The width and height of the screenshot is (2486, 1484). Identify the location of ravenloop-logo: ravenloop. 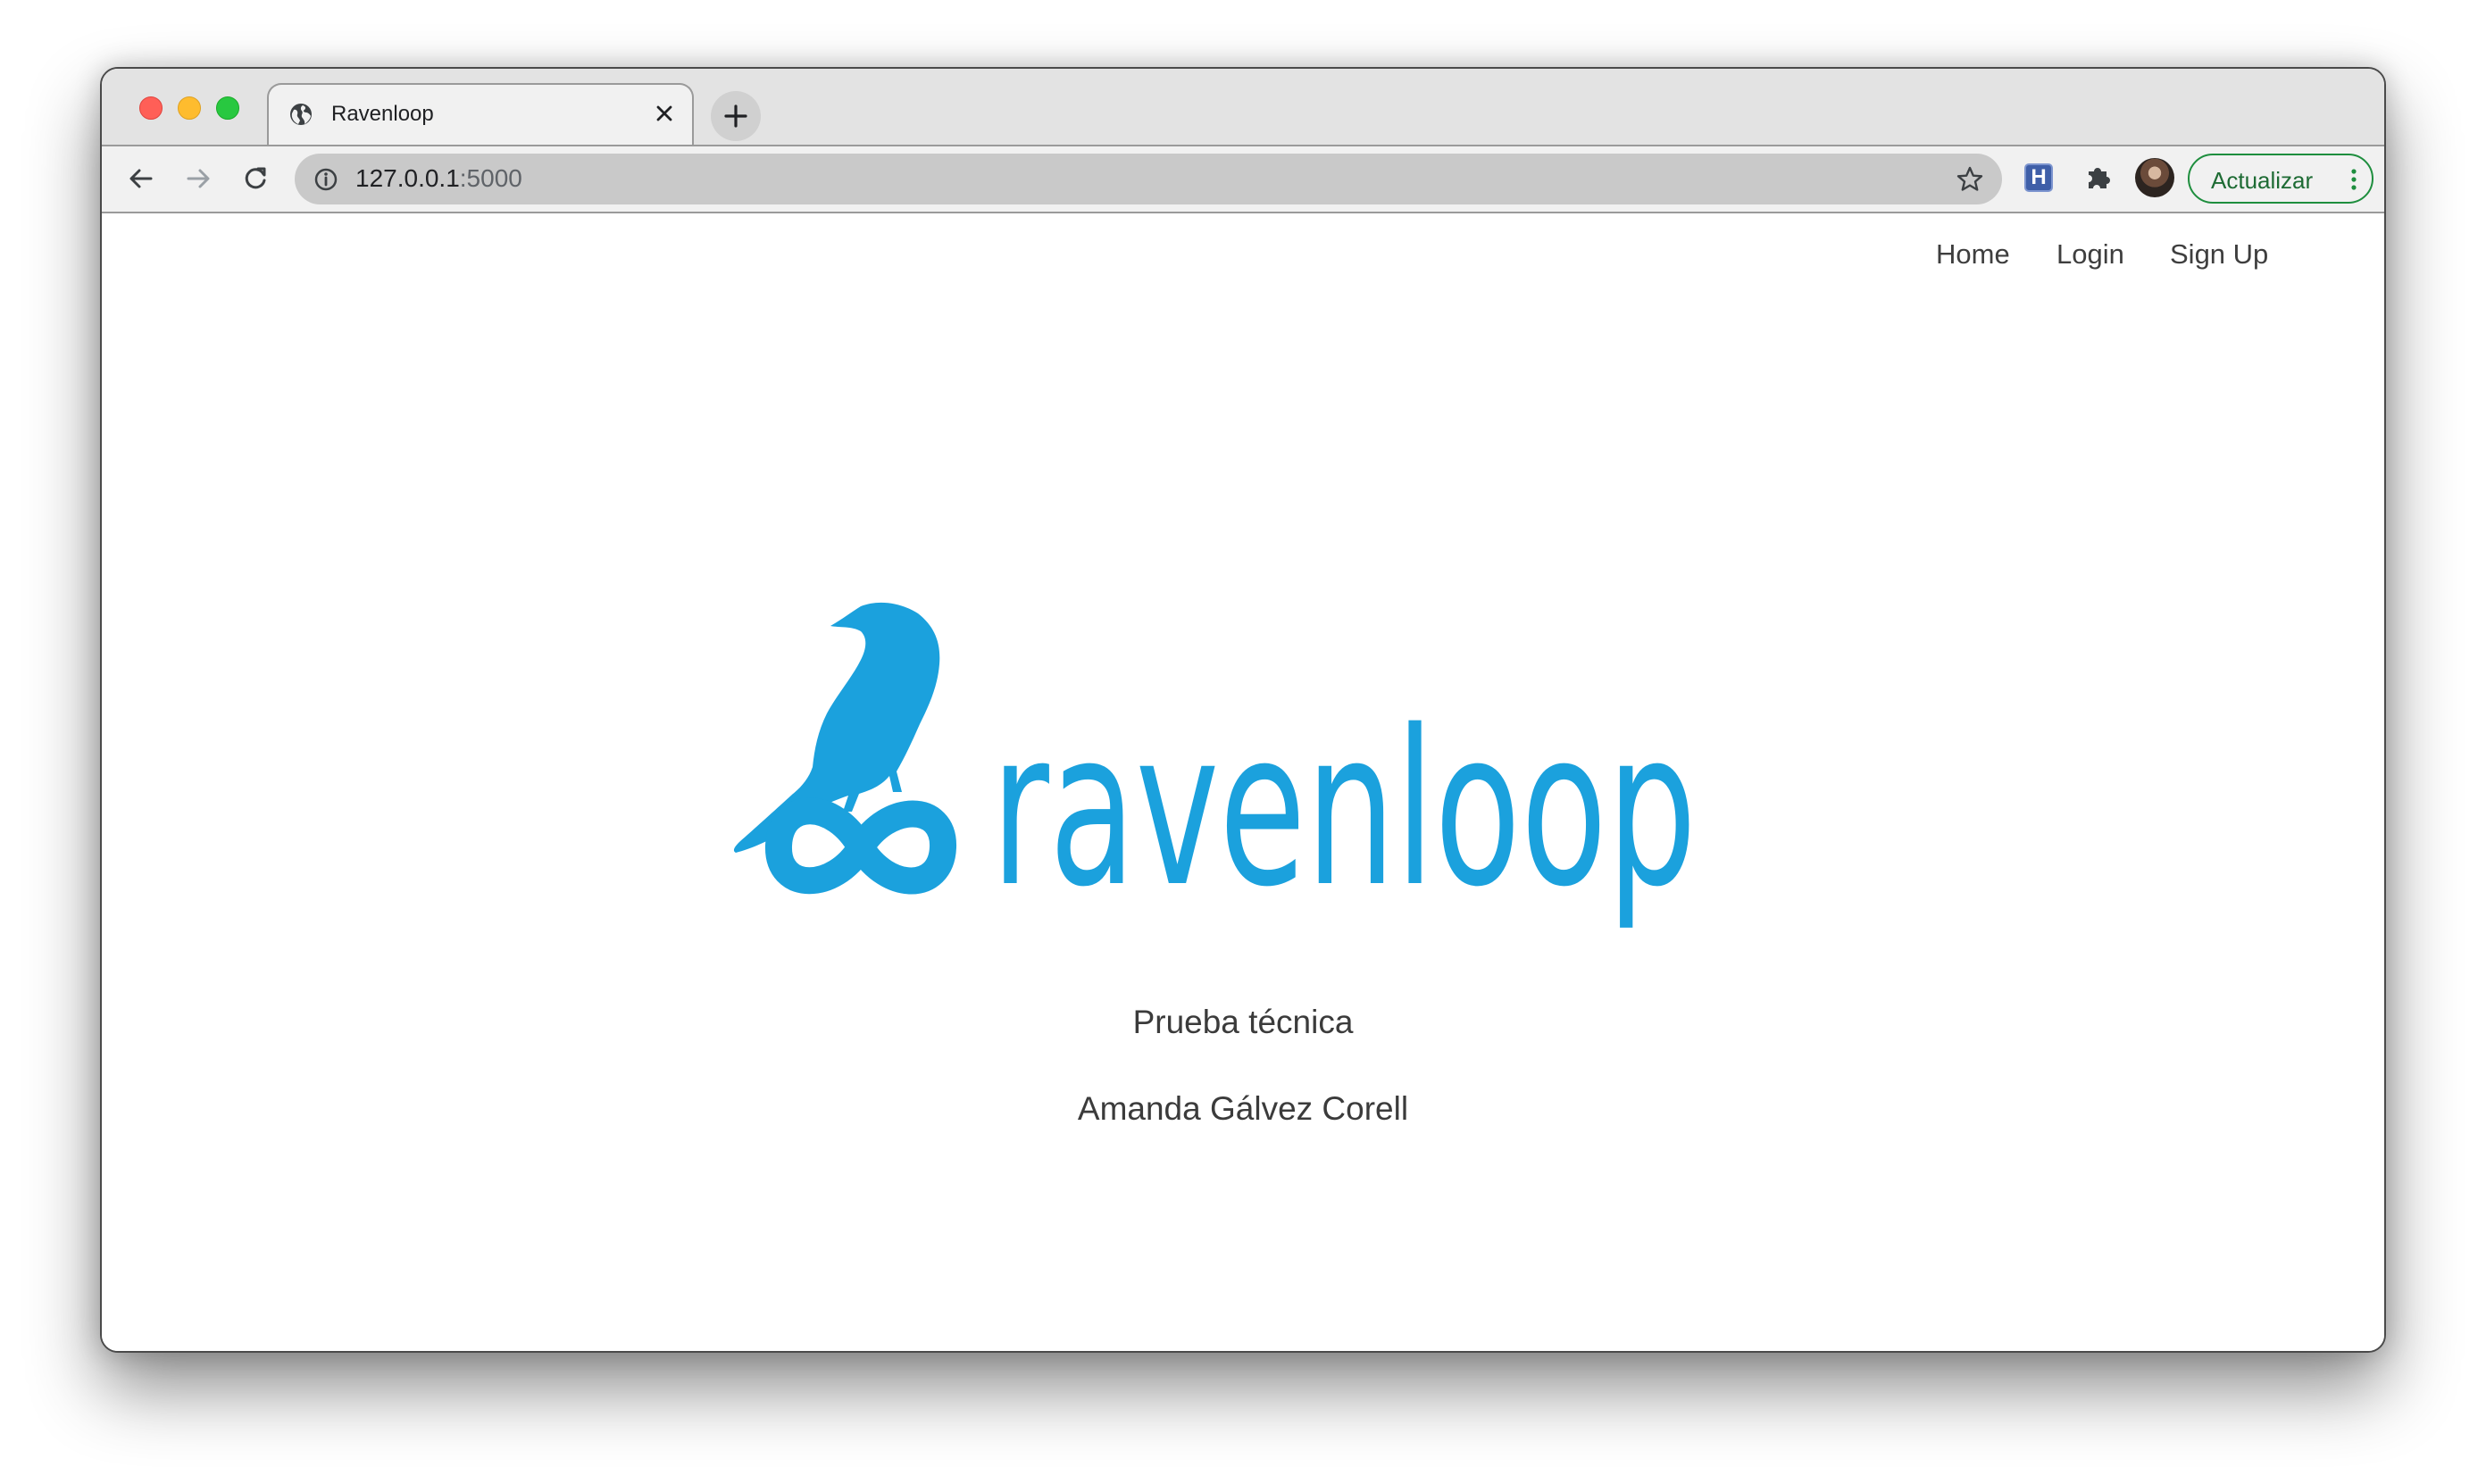
(1215, 765).